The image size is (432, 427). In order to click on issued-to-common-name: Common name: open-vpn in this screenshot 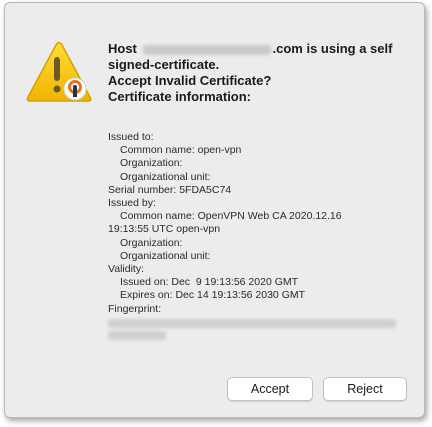, I will do `click(181, 150)`.